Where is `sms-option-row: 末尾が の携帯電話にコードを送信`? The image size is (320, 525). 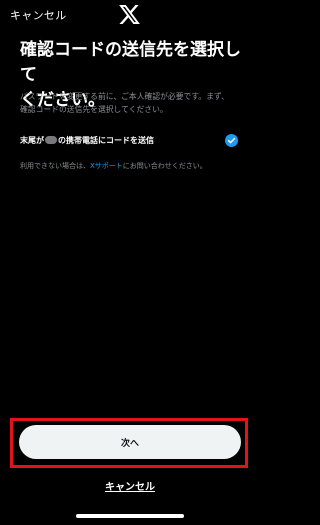 sms-option-row: 末尾が の携帯電話にコードを送信 is located at coordinates (131, 141).